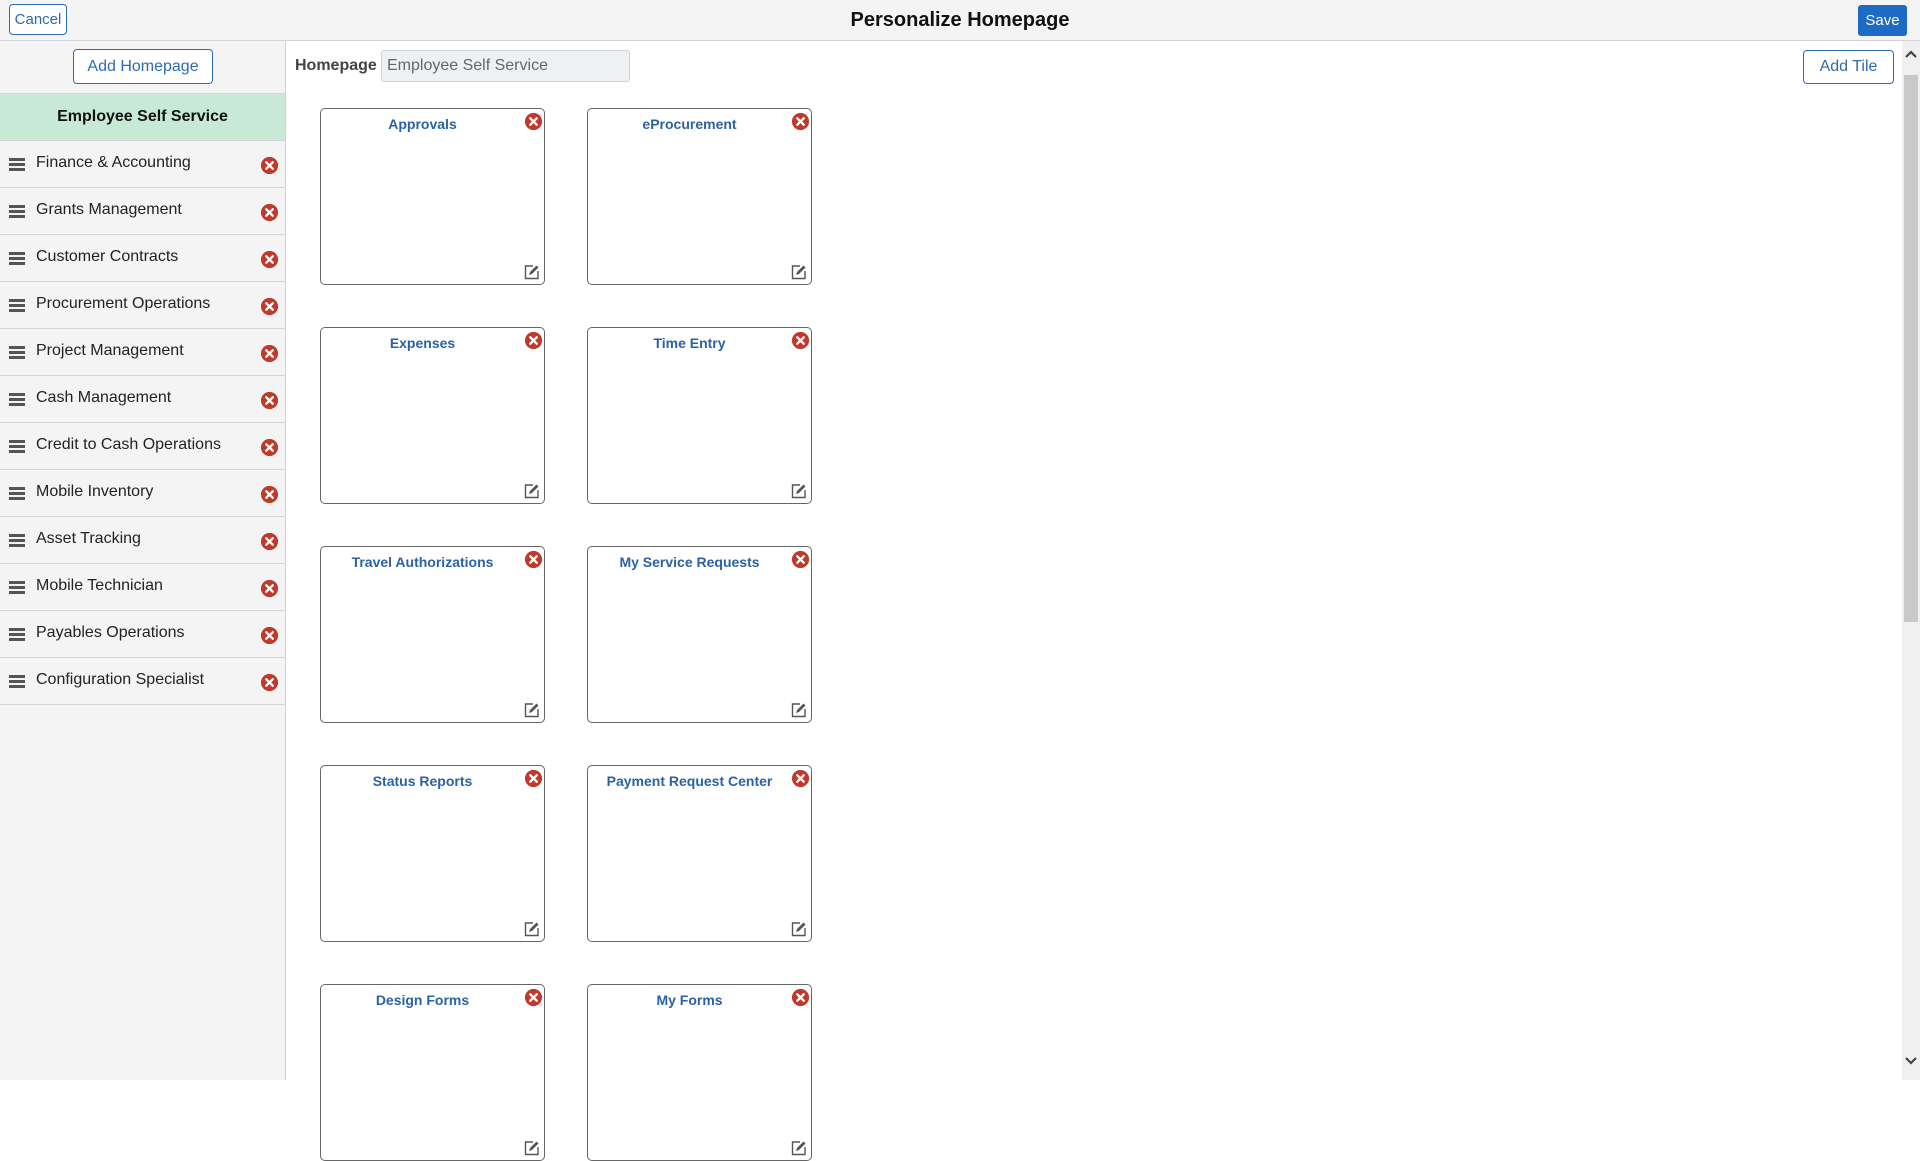  I want to click on homepage-item-label: Cash Management, so click(104, 397).